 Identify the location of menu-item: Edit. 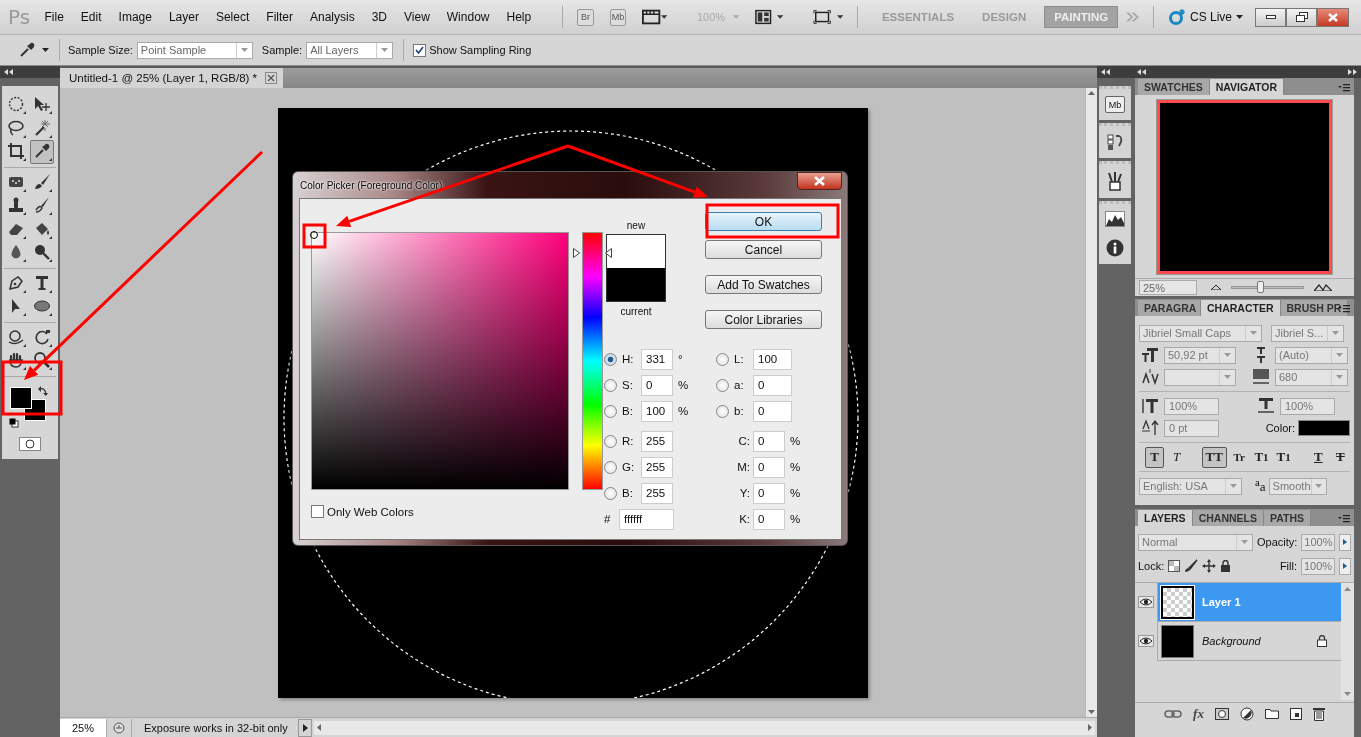
(91, 17).